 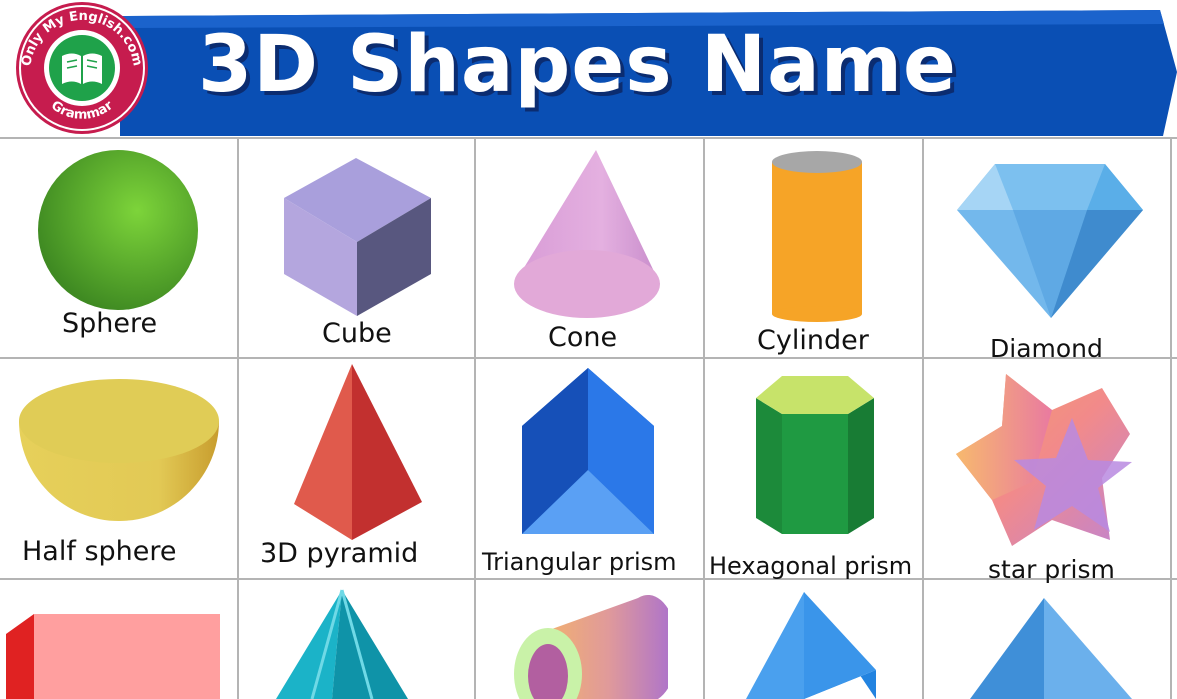 I want to click on shape-label: Half sphere, so click(x=99, y=551).